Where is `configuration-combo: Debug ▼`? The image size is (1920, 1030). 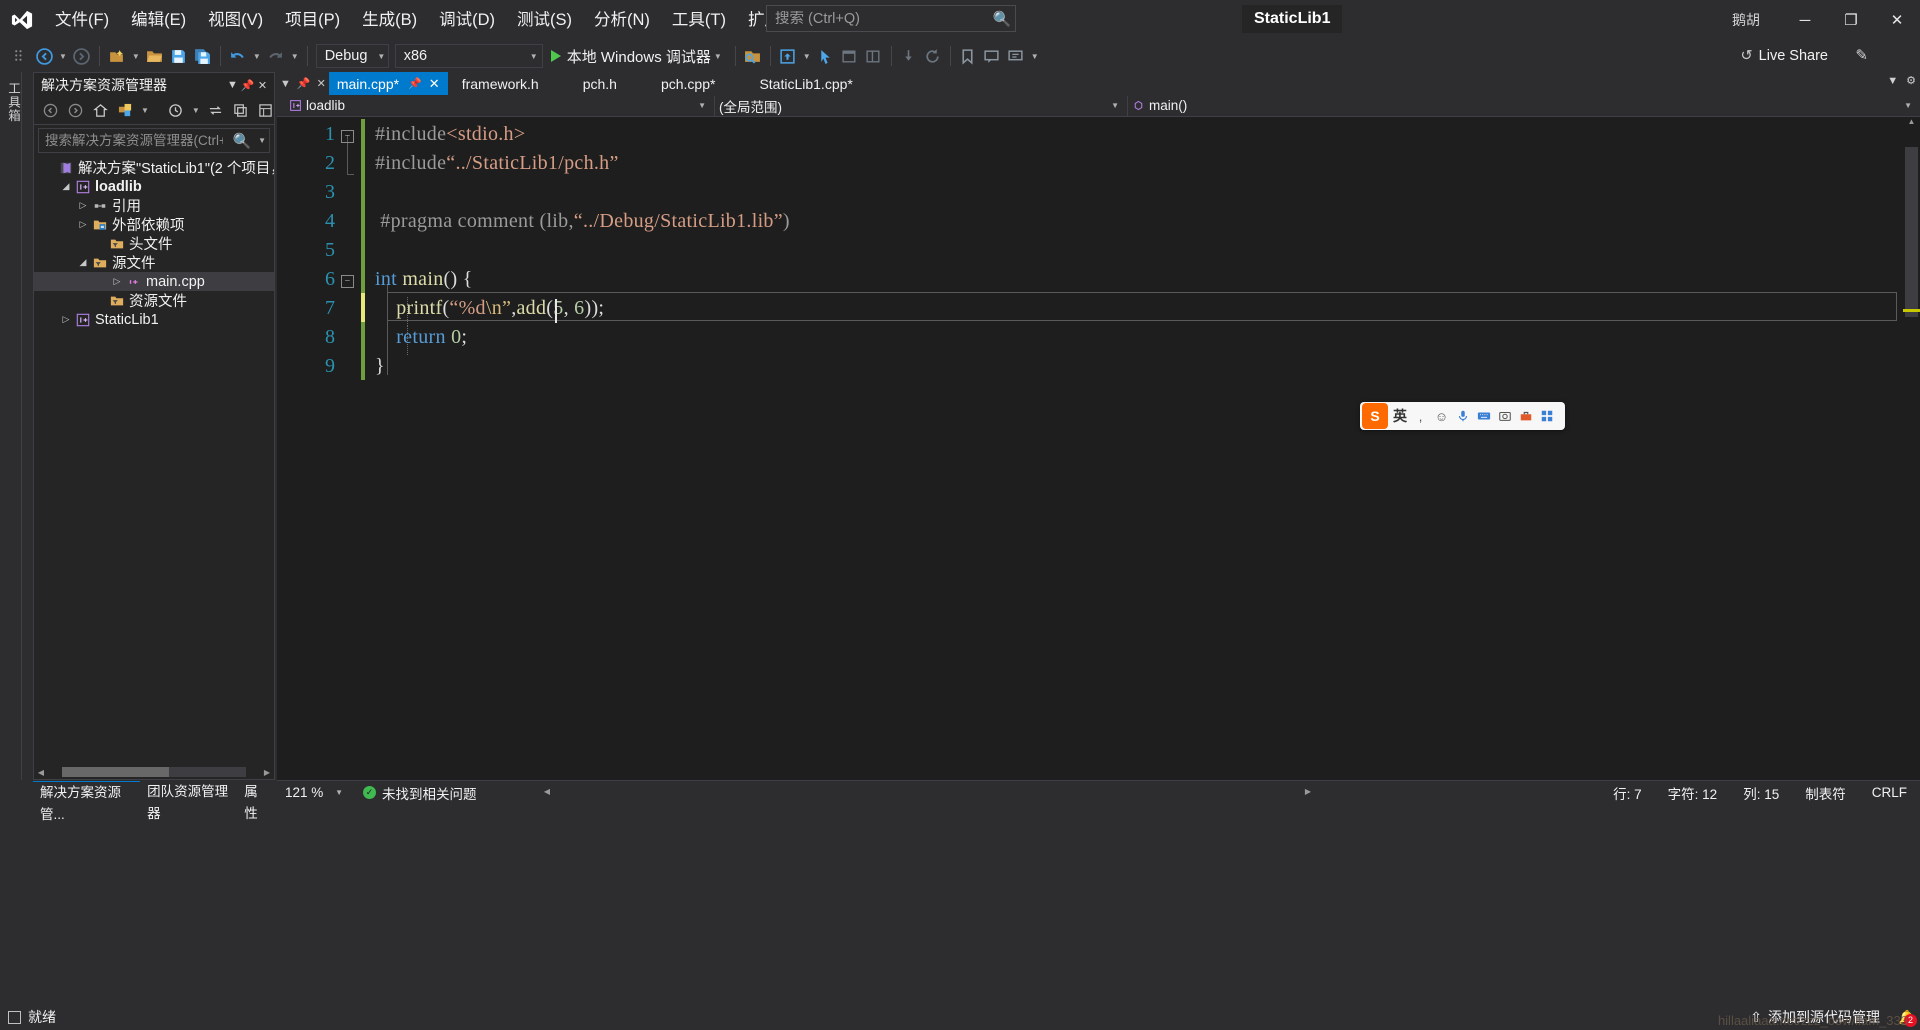
configuration-combo: Debug ▼ is located at coordinates (352, 56).